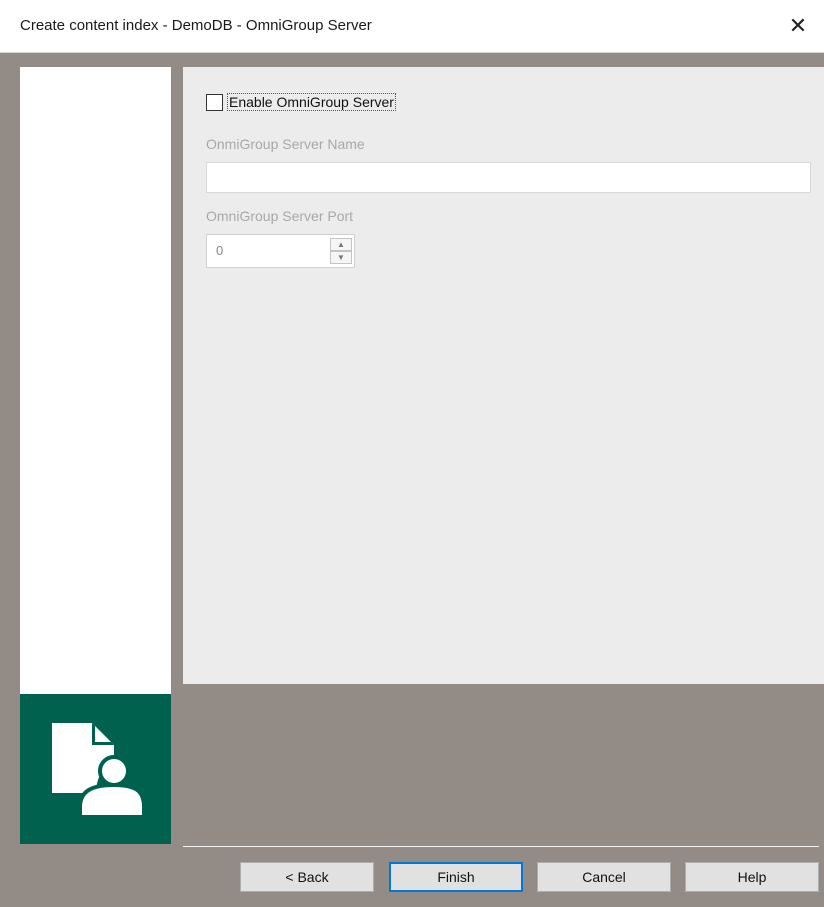 This screenshot has height=907, width=824. What do you see at coordinates (604, 877) in the screenshot?
I see `cancel-button: Cancel` at bounding box center [604, 877].